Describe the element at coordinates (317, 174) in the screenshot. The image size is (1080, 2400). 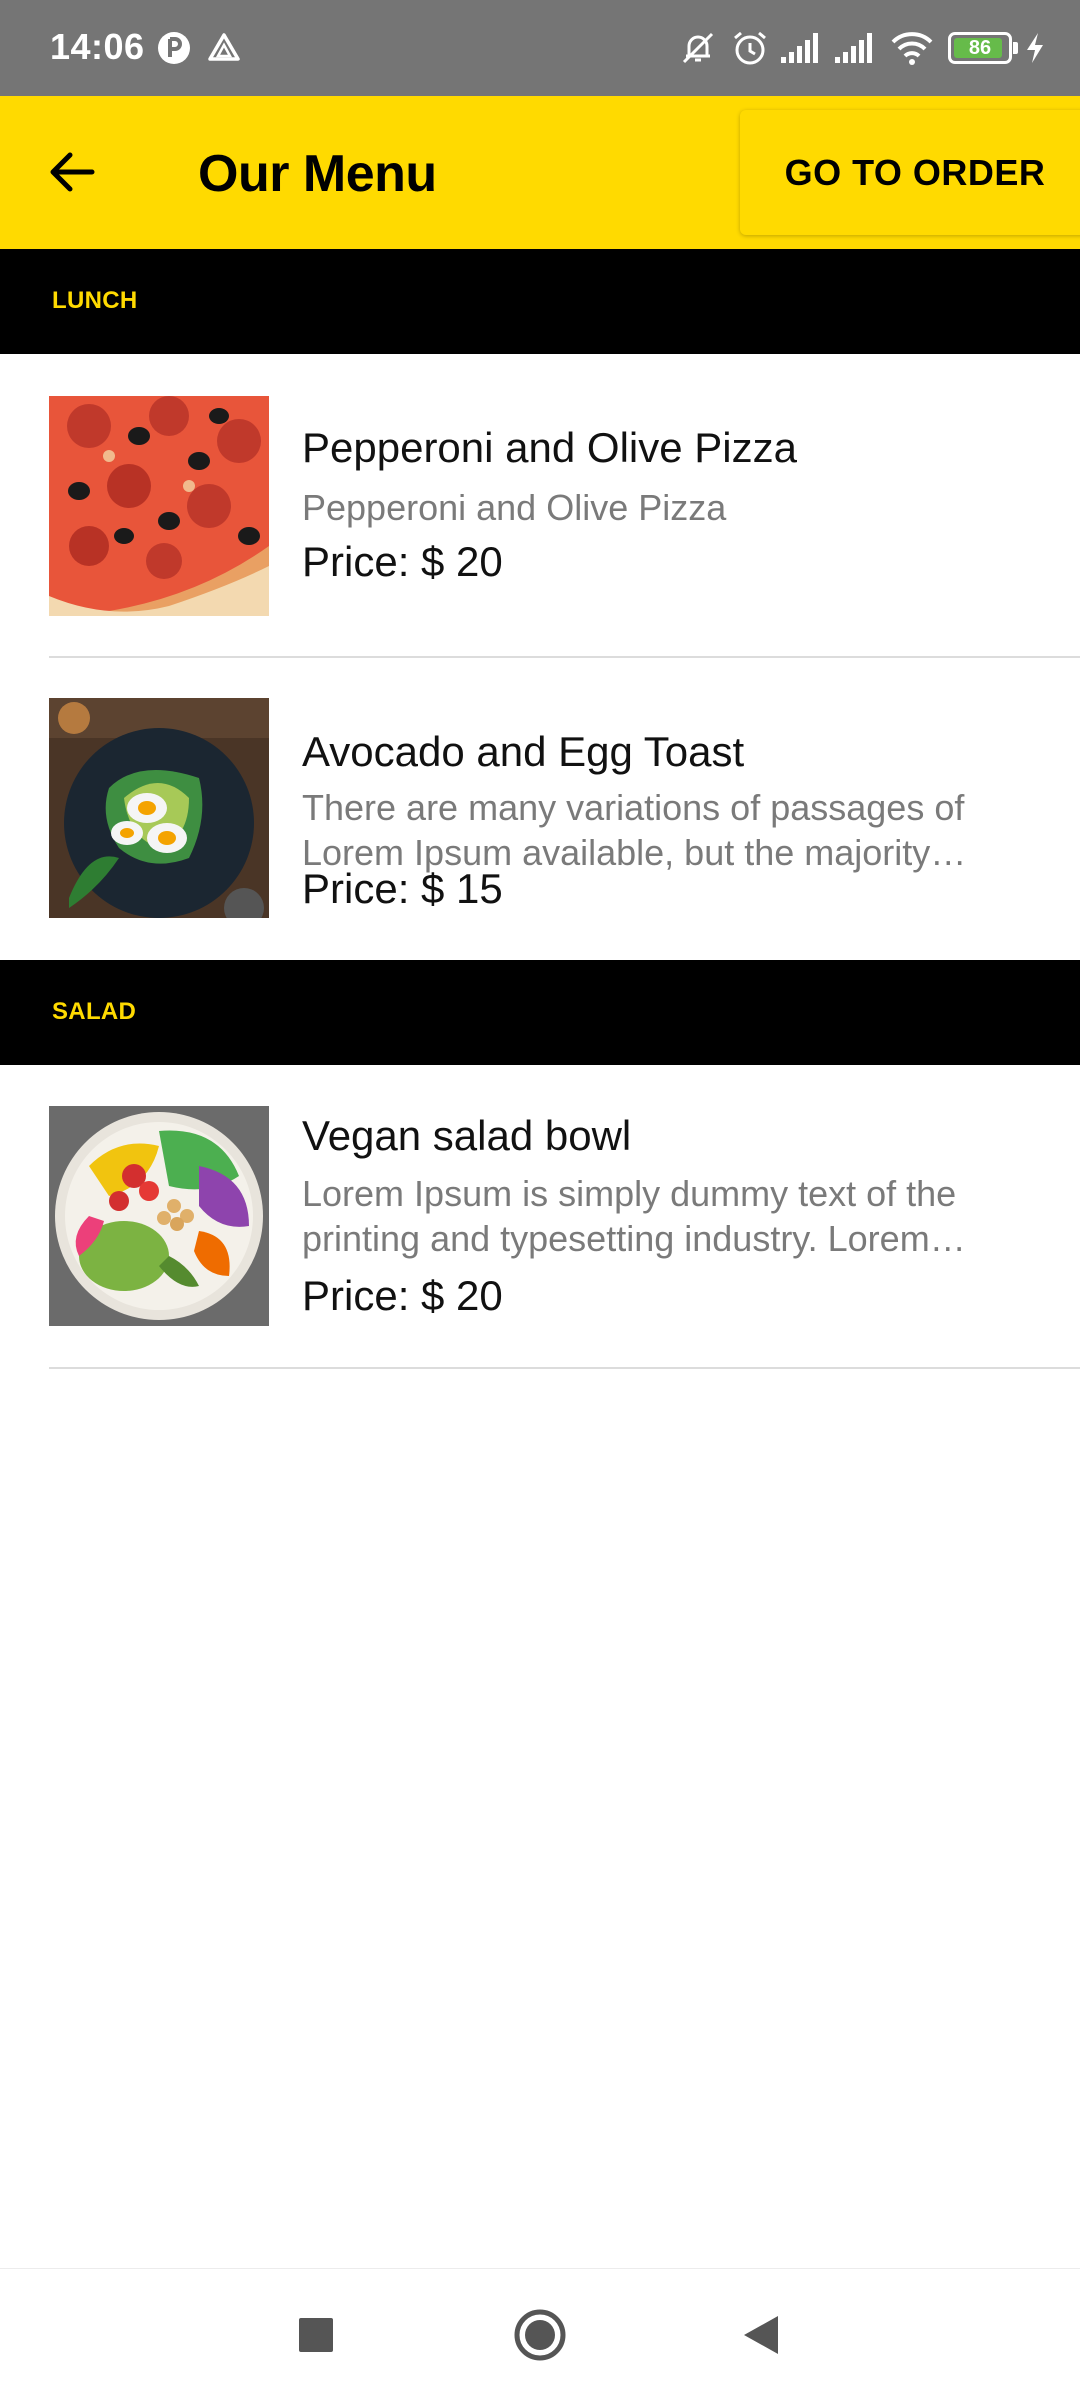
I see `page-title: Our Menu` at that location.